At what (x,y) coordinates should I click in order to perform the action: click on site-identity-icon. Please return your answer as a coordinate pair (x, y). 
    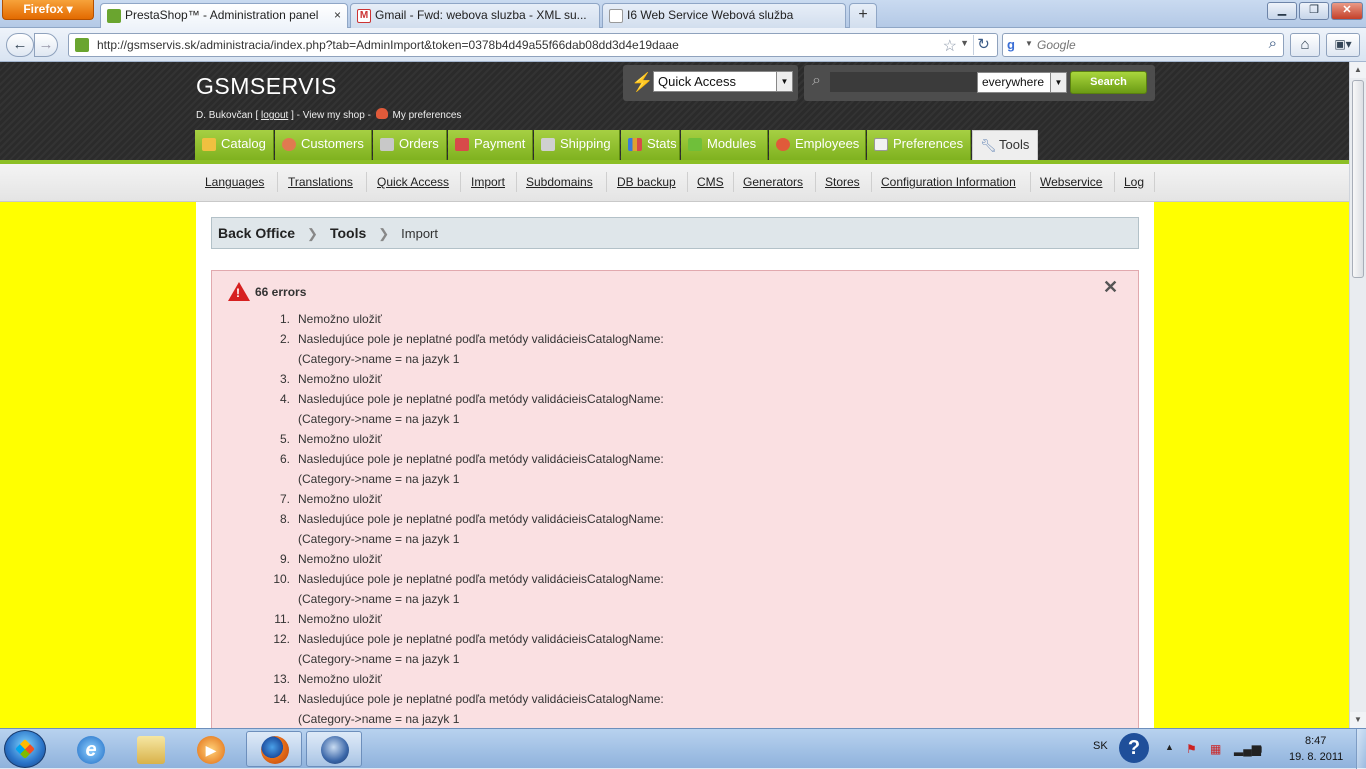
    Looking at the image, I should click on (82, 45).